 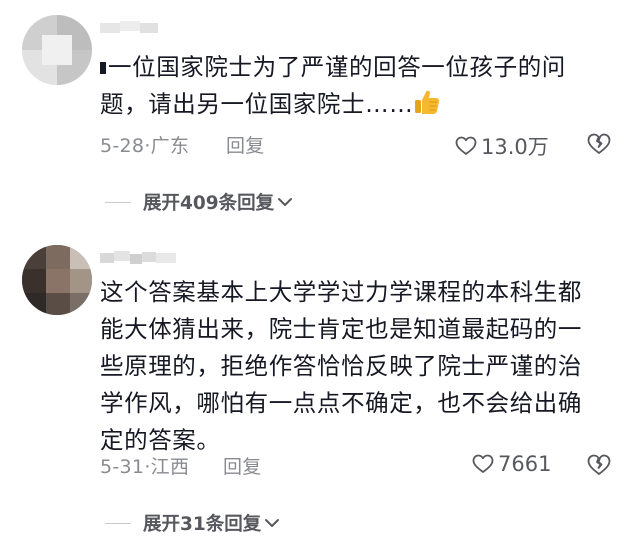 What do you see at coordinates (515, 147) in the screenshot?
I see `like-count: 13.0万` at bounding box center [515, 147].